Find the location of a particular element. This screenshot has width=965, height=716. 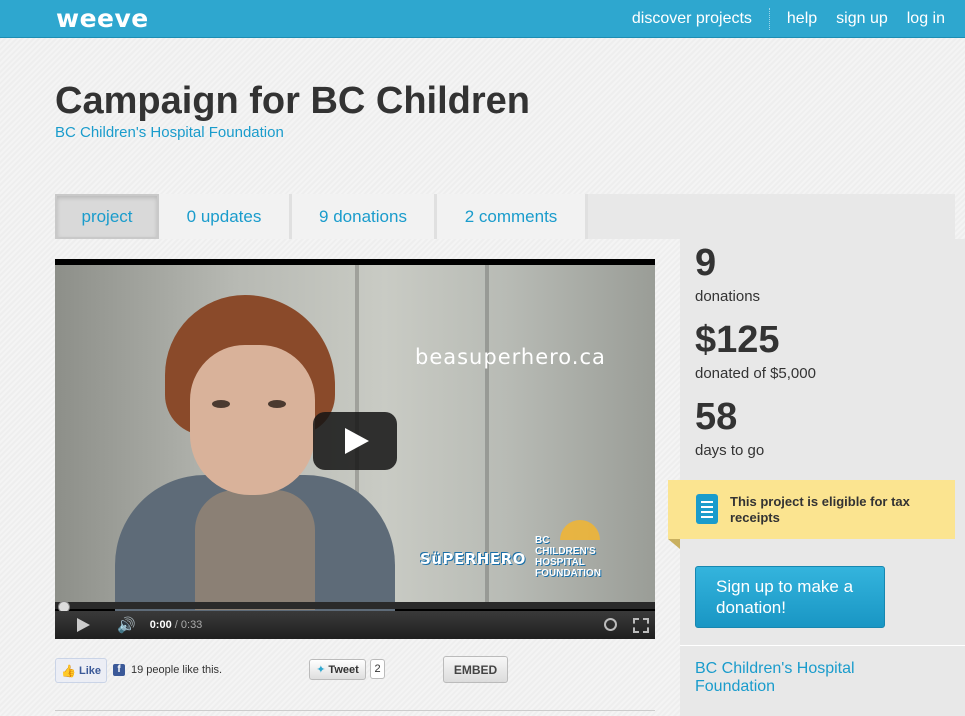

tab-updates: 0 updates is located at coordinates (225, 216).